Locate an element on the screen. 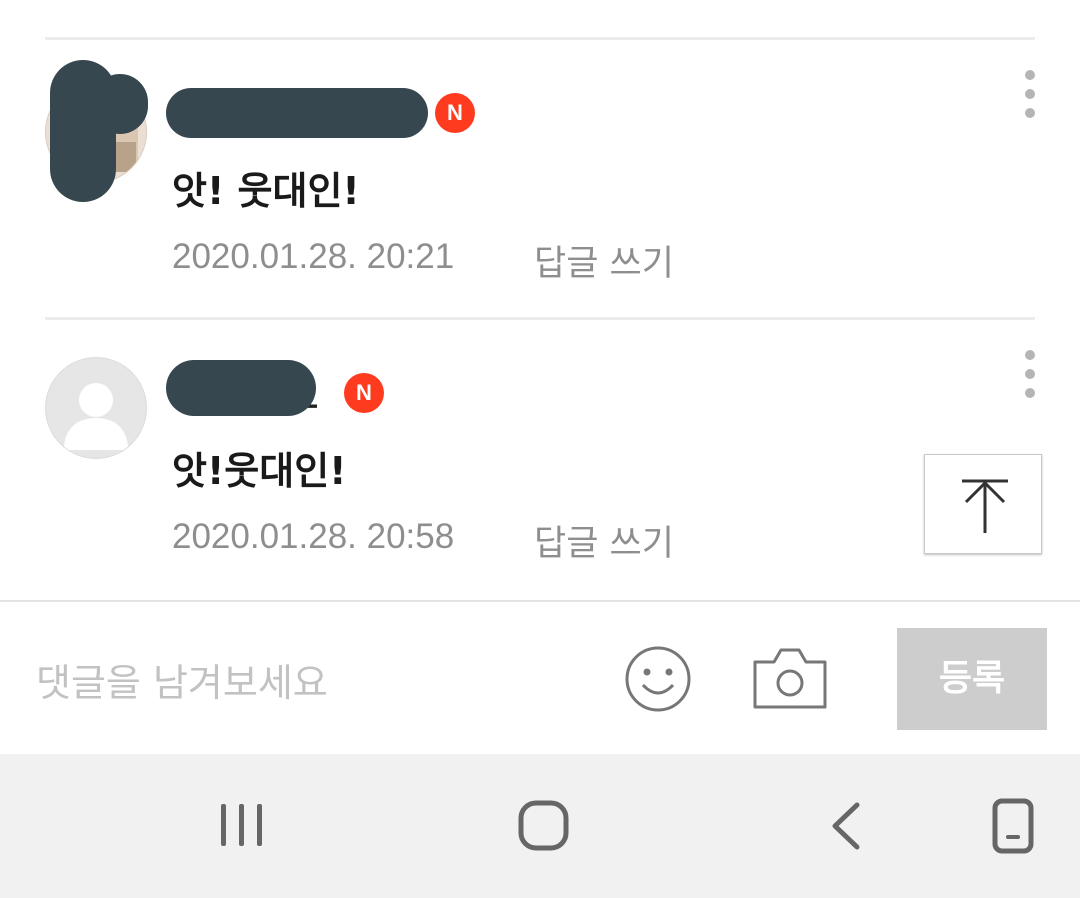  comment-text: 앗! 웃대인! is located at coordinates (266, 191).